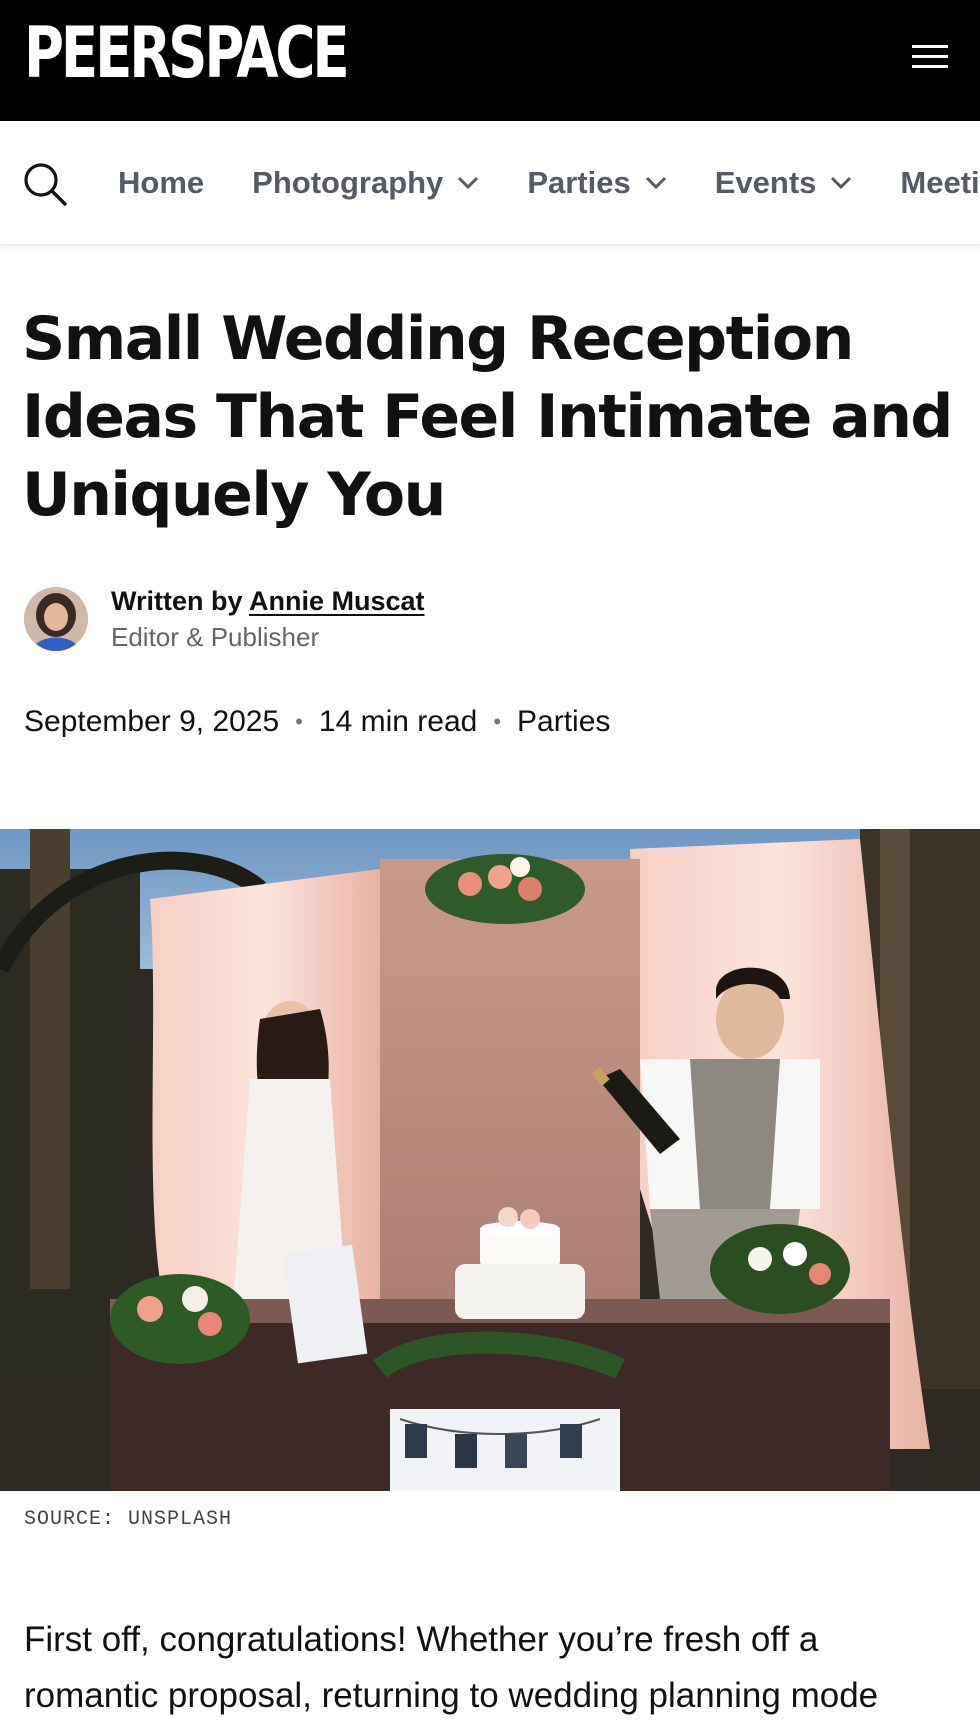  I want to click on nav-items: Home Photography Parties Events Meetings, so click(549, 182).